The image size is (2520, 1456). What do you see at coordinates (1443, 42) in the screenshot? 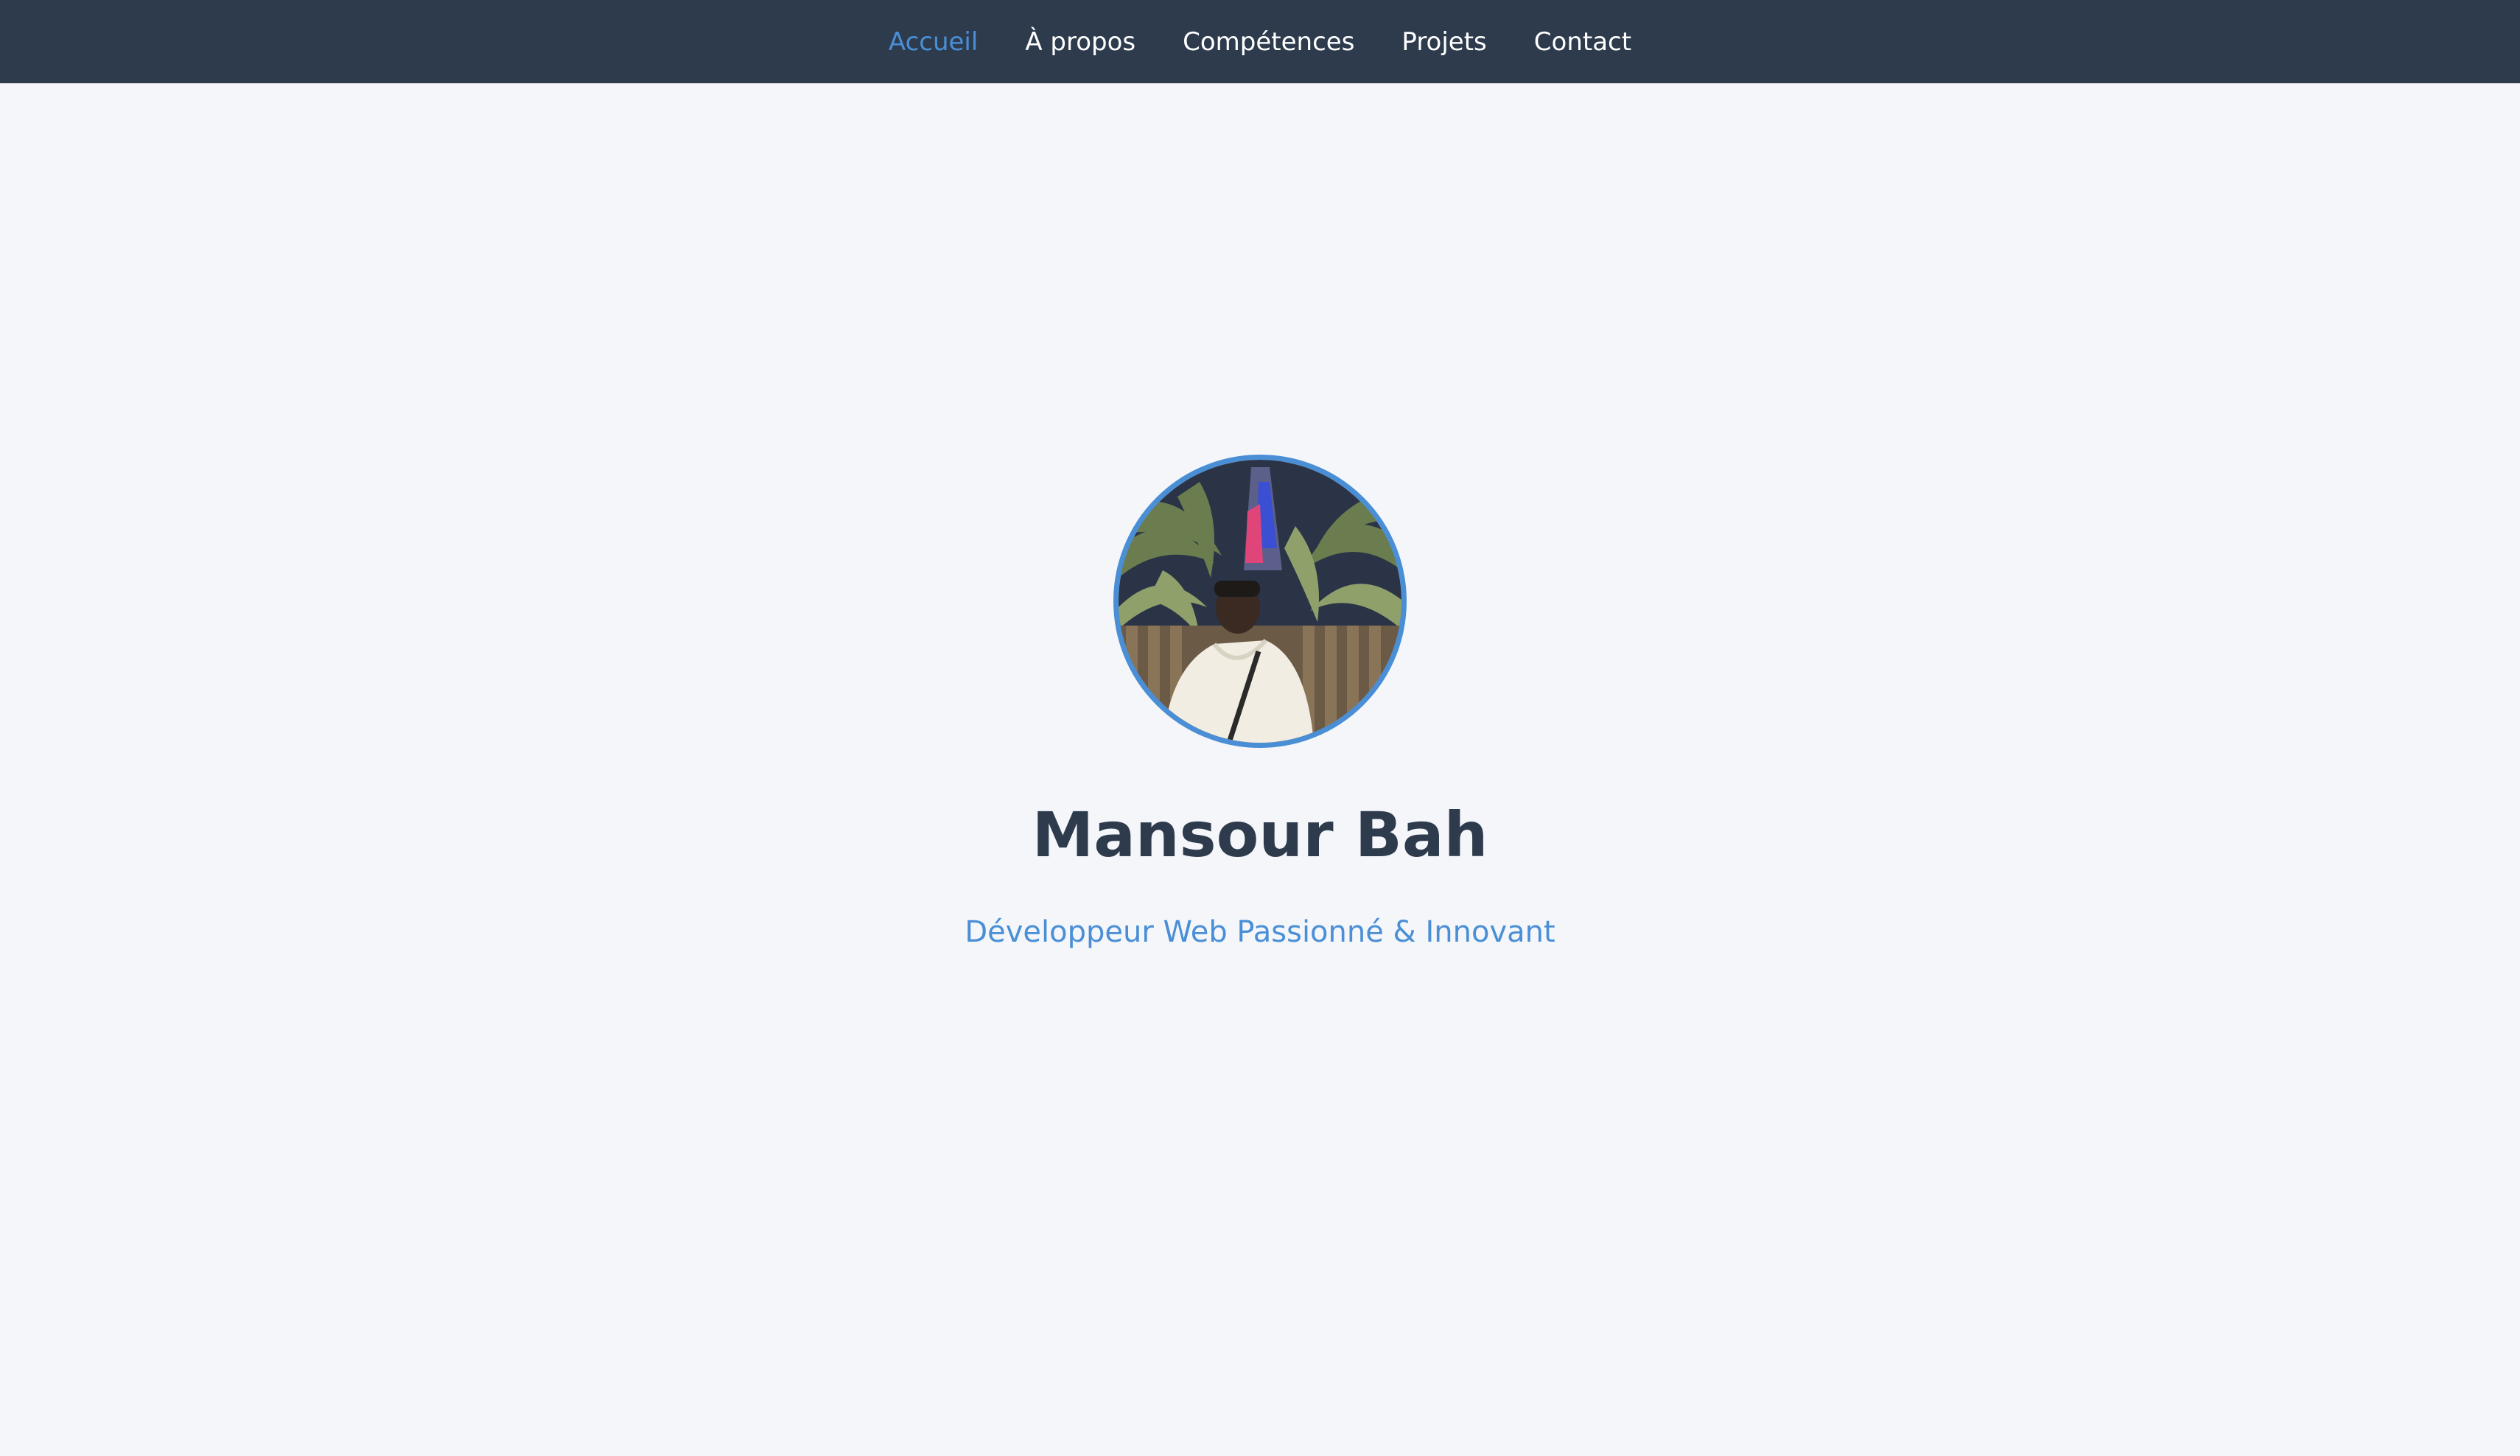
I see `nav-link-projets: Projets` at bounding box center [1443, 42].